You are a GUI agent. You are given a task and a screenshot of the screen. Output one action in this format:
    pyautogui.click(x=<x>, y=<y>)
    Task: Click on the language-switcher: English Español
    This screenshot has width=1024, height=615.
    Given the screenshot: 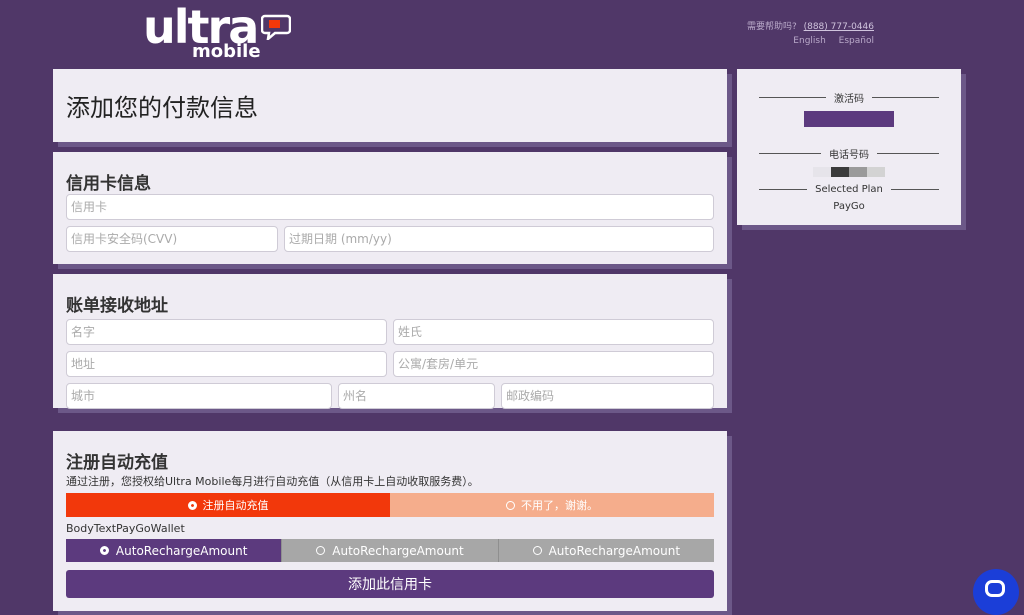 What is the action you would take?
    pyautogui.click(x=828, y=41)
    